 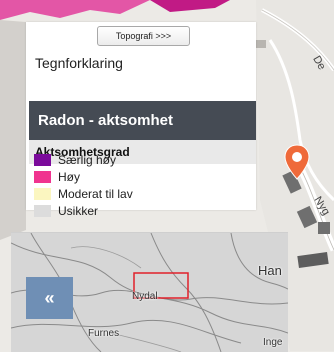 I want to click on legend-item-usikker: Usikker, so click(x=66, y=211).